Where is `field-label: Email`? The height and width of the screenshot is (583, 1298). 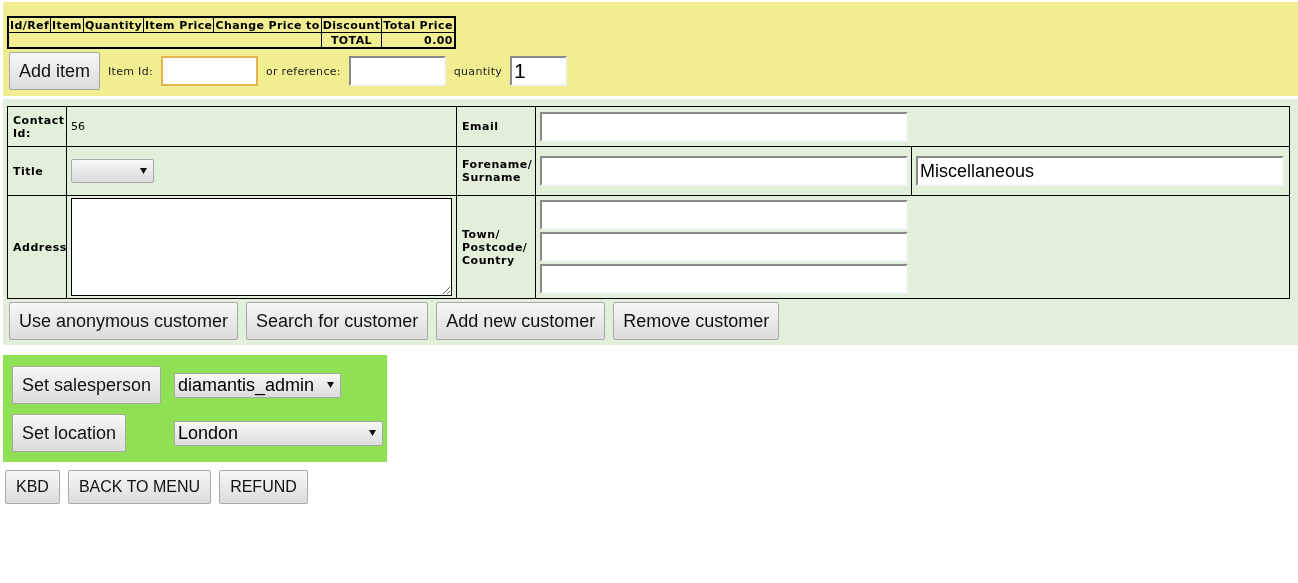 field-label: Email is located at coordinates (480, 126).